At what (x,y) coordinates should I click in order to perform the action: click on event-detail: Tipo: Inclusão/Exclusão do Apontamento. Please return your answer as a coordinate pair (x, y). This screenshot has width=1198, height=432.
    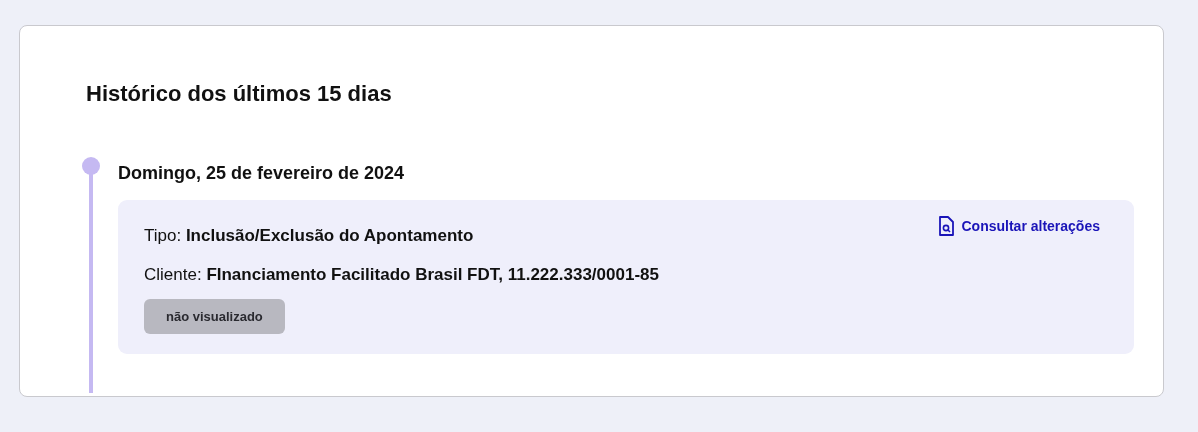
    Looking at the image, I should click on (309, 236).